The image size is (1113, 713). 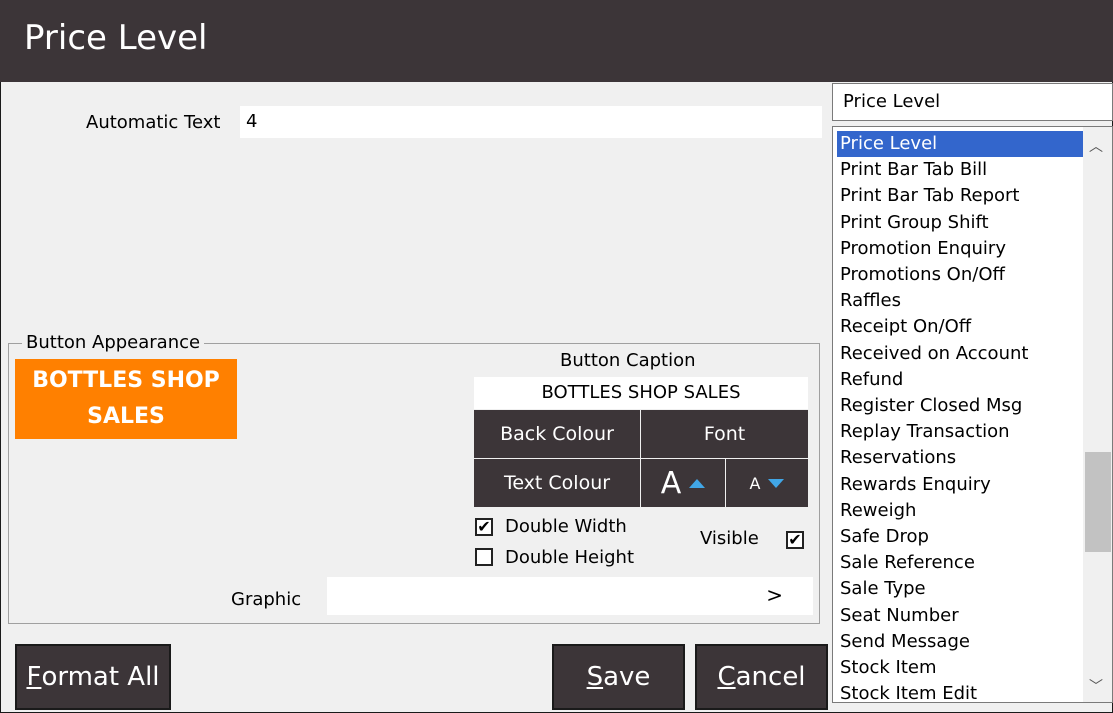 What do you see at coordinates (961, 301) in the screenshot?
I see `function-list-item: Raffles` at bounding box center [961, 301].